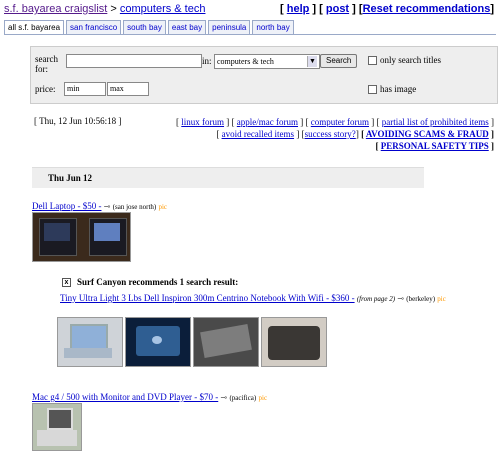  Describe the element at coordinates (66, 283) in the screenshot. I see `close-x-icon: x` at that location.